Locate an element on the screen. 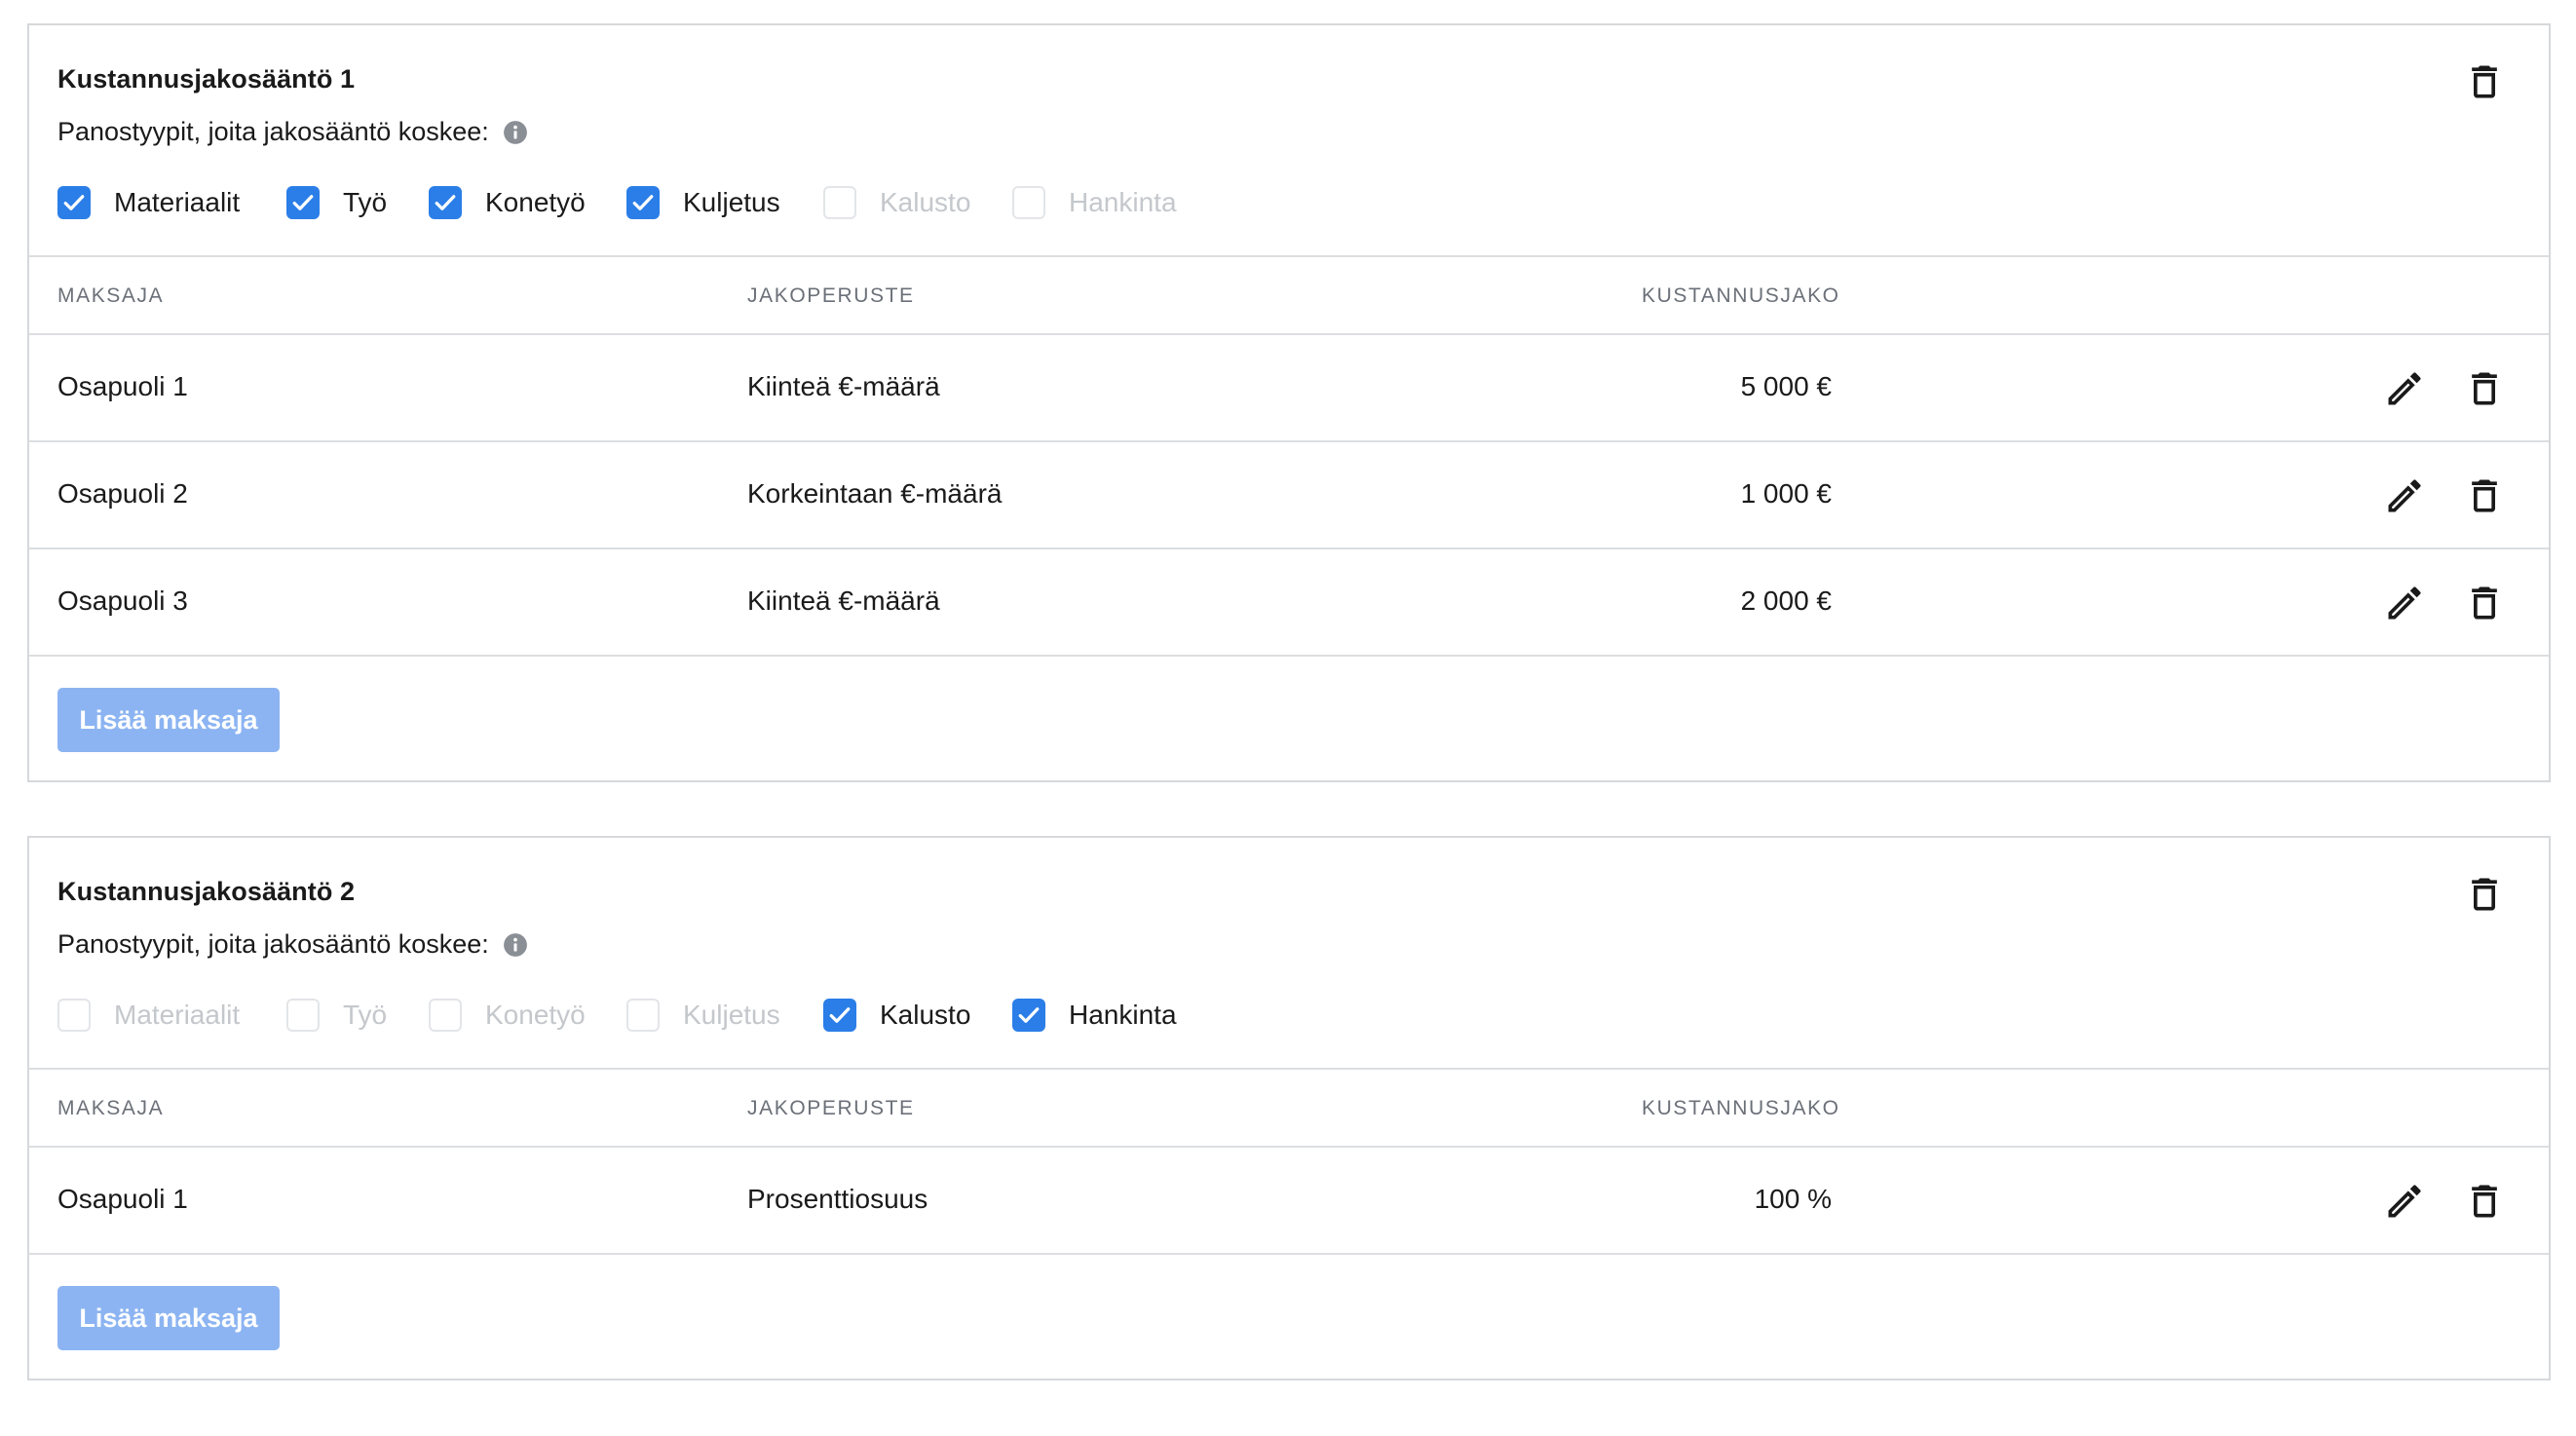 The height and width of the screenshot is (1436, 2576). share-cell: 5 000 € is located at coordinates (1786, 386).